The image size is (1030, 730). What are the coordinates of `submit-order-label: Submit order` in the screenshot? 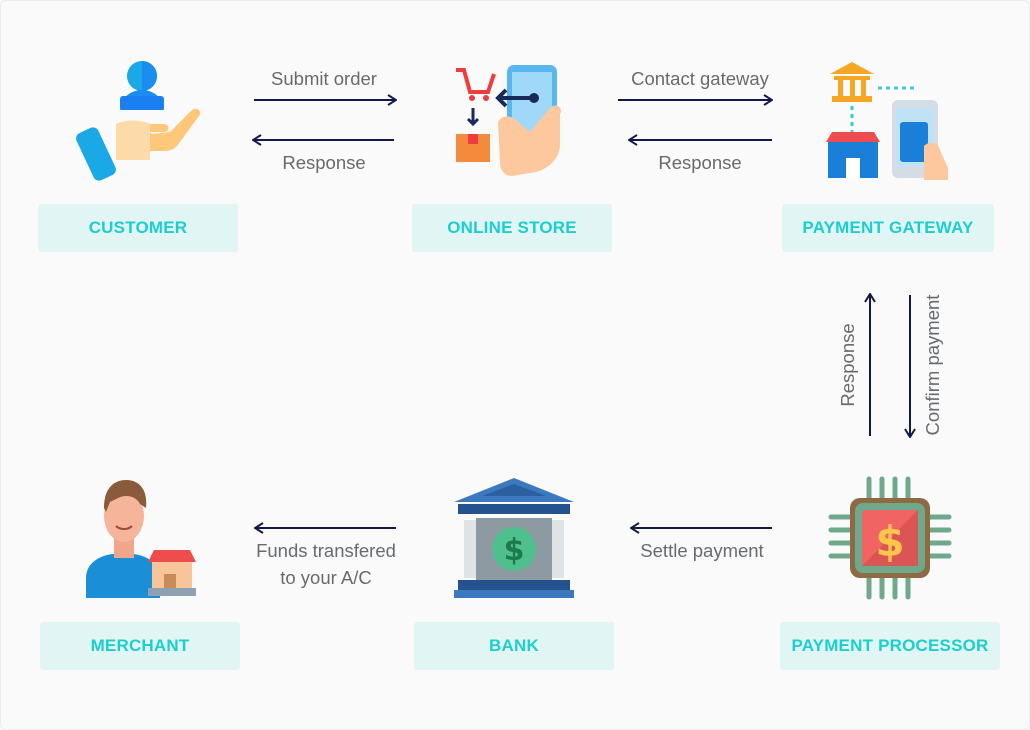 It's located at (324, 78).